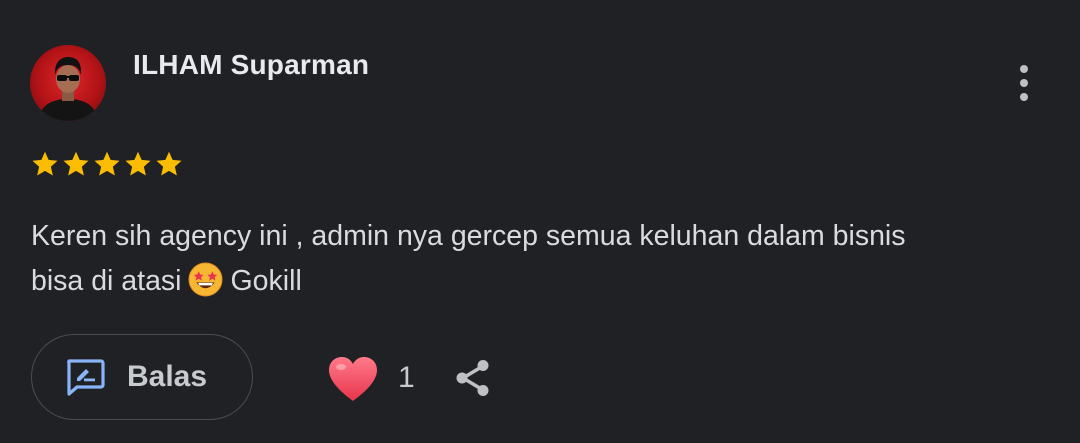 The width and height of the screenshot is (1080, 443). I want to click on star-struck-emoji-icon, so click(205, 279).